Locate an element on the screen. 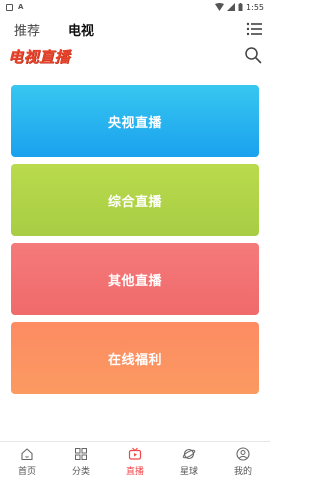 This screenshot has width=320, height=480. card-label: 央视直播 is located at coordinates (134, 123).